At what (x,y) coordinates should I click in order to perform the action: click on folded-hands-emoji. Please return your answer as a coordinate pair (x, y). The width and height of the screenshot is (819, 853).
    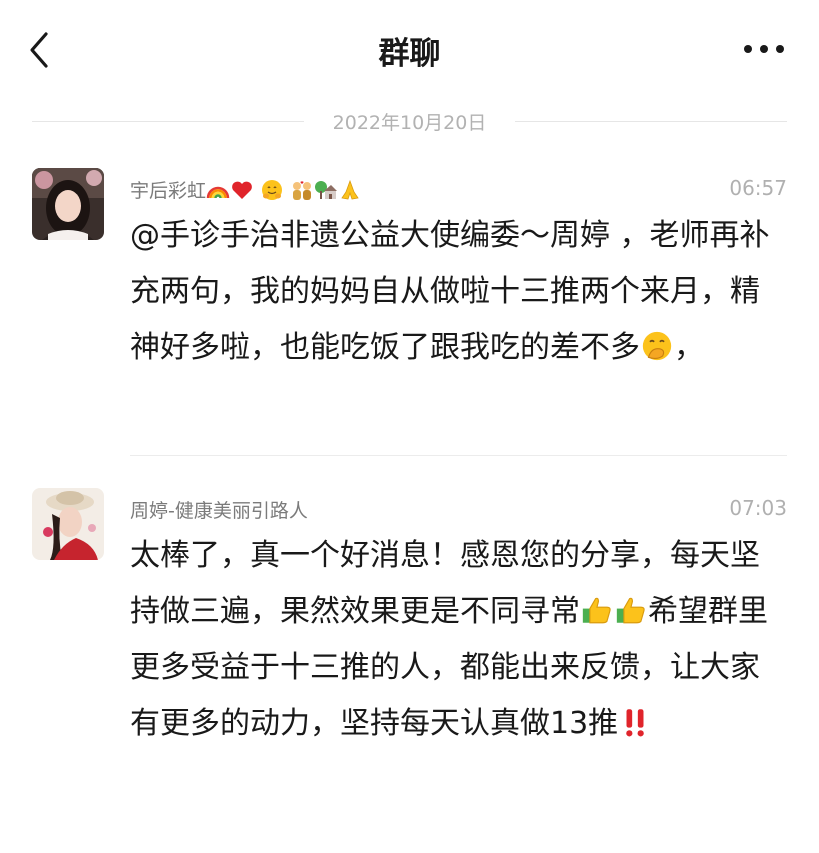
    Looking at the image, I should click on (350, 189).